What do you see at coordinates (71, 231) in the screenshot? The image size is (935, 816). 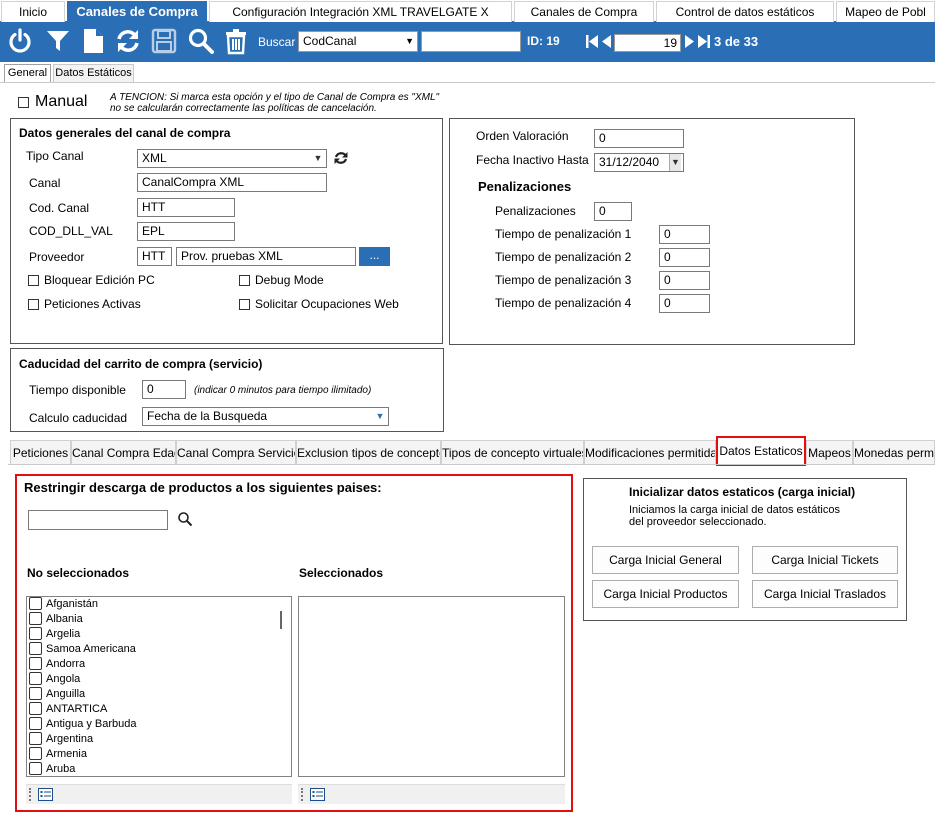 I see `cod-dll-val-label: COD_DLL_VAL` at bounding box center [71, 231].